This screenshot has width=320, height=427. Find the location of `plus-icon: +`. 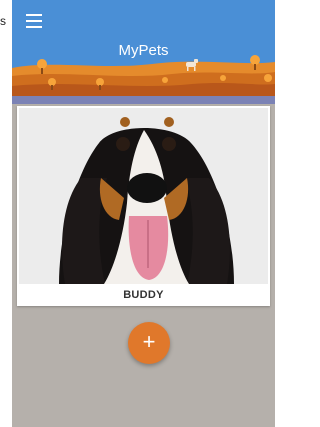

plus-icon: + is located at coordinates (149, 341).